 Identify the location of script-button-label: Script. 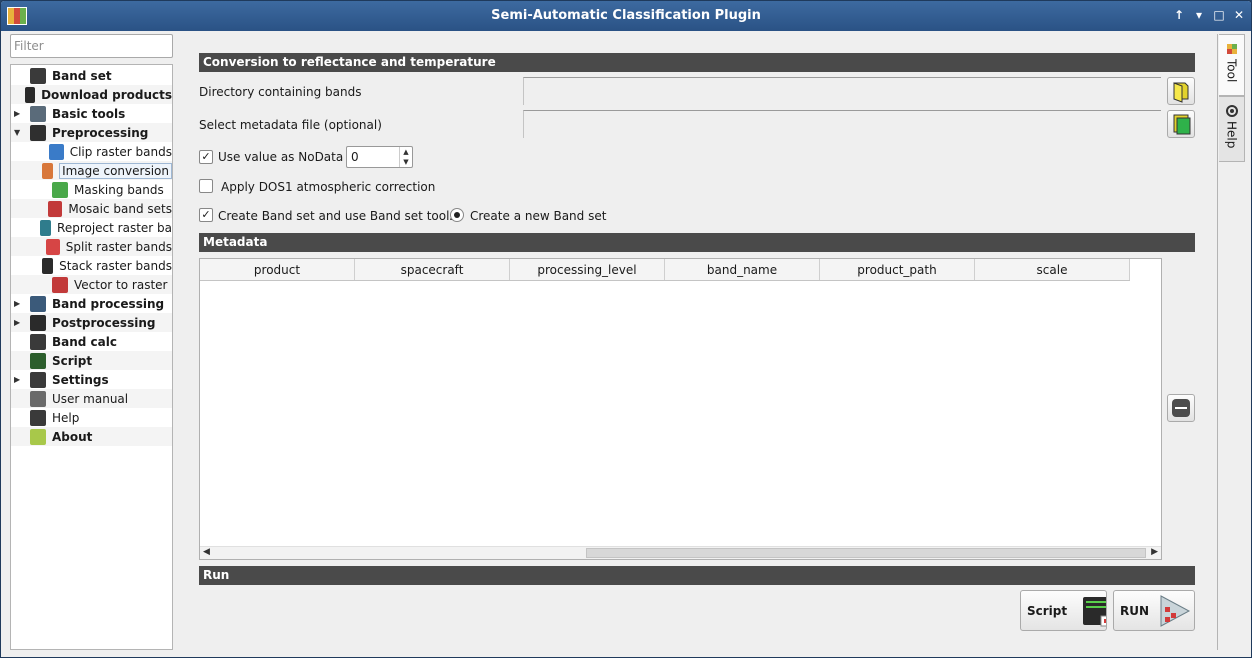
(1047, 610).